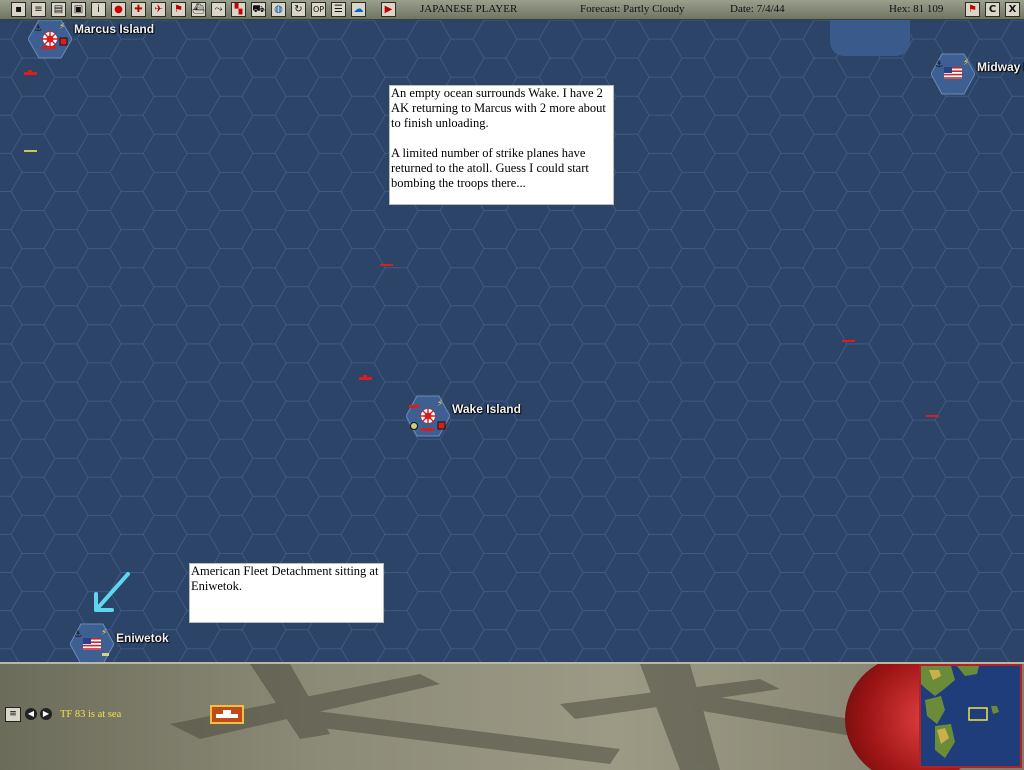 The width and height of the screenshot is (1024, 770). What do you see at coordinates (178, 9) in the screenshot?
I see `flag-marker-icon: ⚑` at bounding box center [178, 9].